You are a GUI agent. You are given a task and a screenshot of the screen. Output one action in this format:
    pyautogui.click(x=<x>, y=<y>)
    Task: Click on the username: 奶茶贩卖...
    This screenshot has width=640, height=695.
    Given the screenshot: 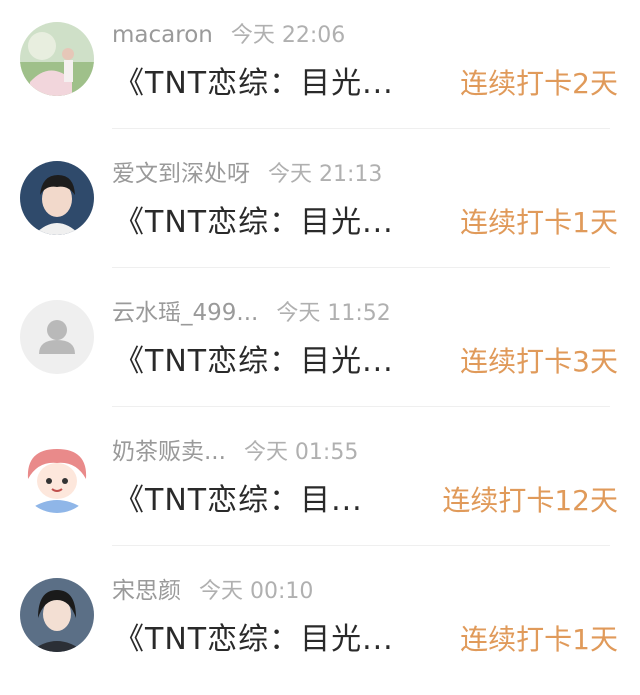 What is the action you would take?
    pyautogui.click(x=169, y=452)
    